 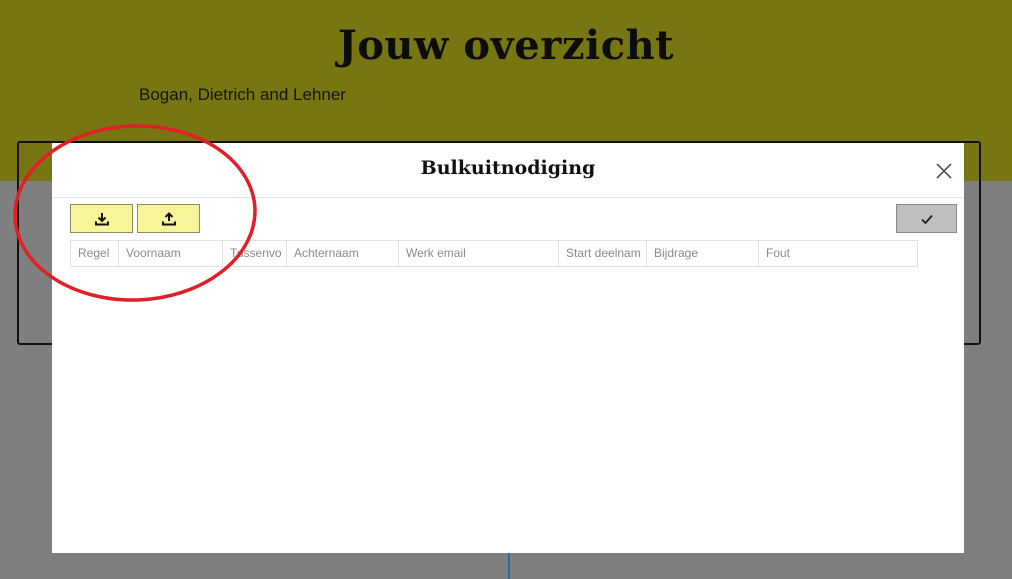 What do you see at coordinates (838, 253) in the screenshot?
I see `column-header-fout: Fout` at bounding box center [838, 253].